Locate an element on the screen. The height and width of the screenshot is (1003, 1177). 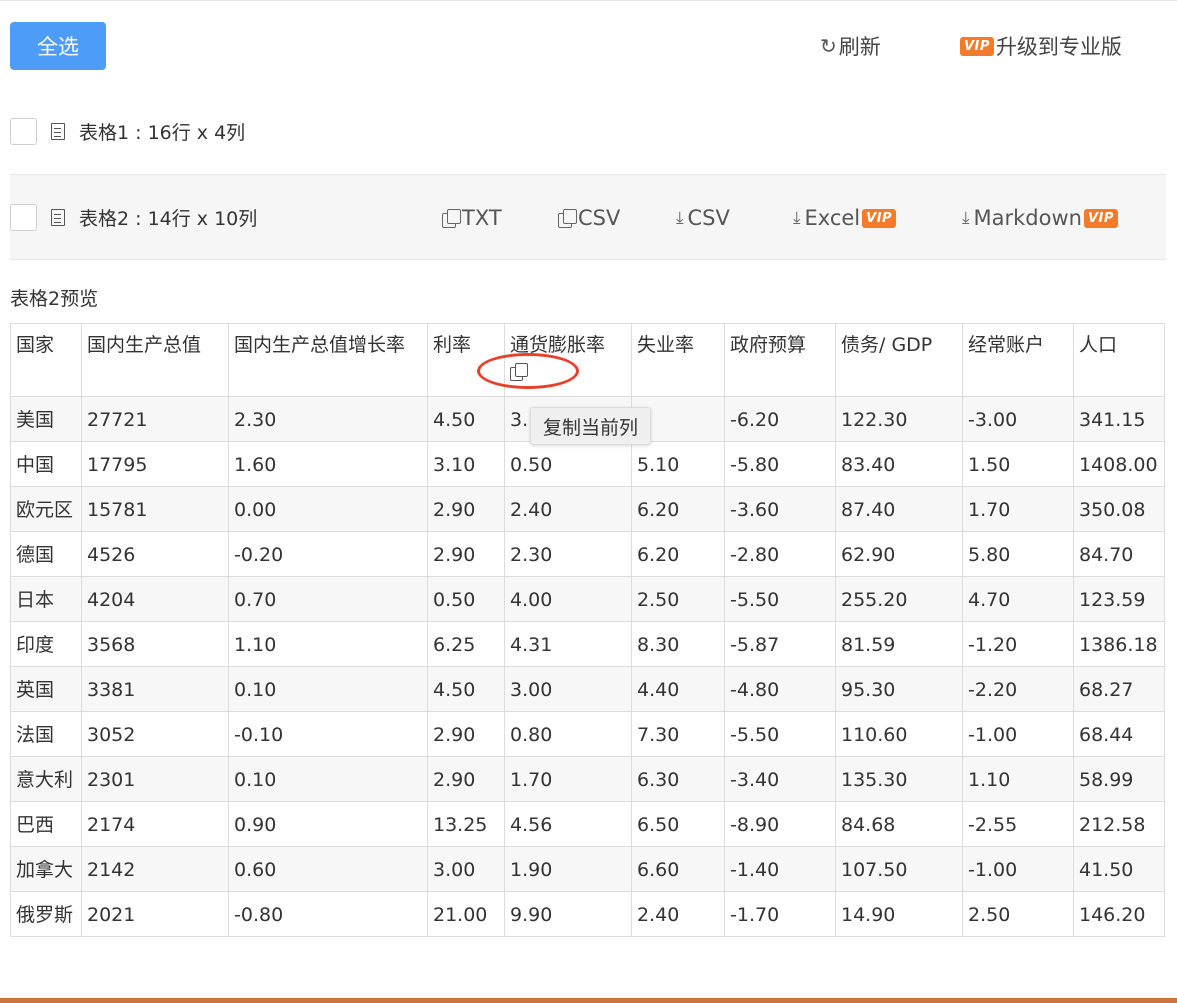
table-cell: 62.90 is located at coordinates (899, 554).